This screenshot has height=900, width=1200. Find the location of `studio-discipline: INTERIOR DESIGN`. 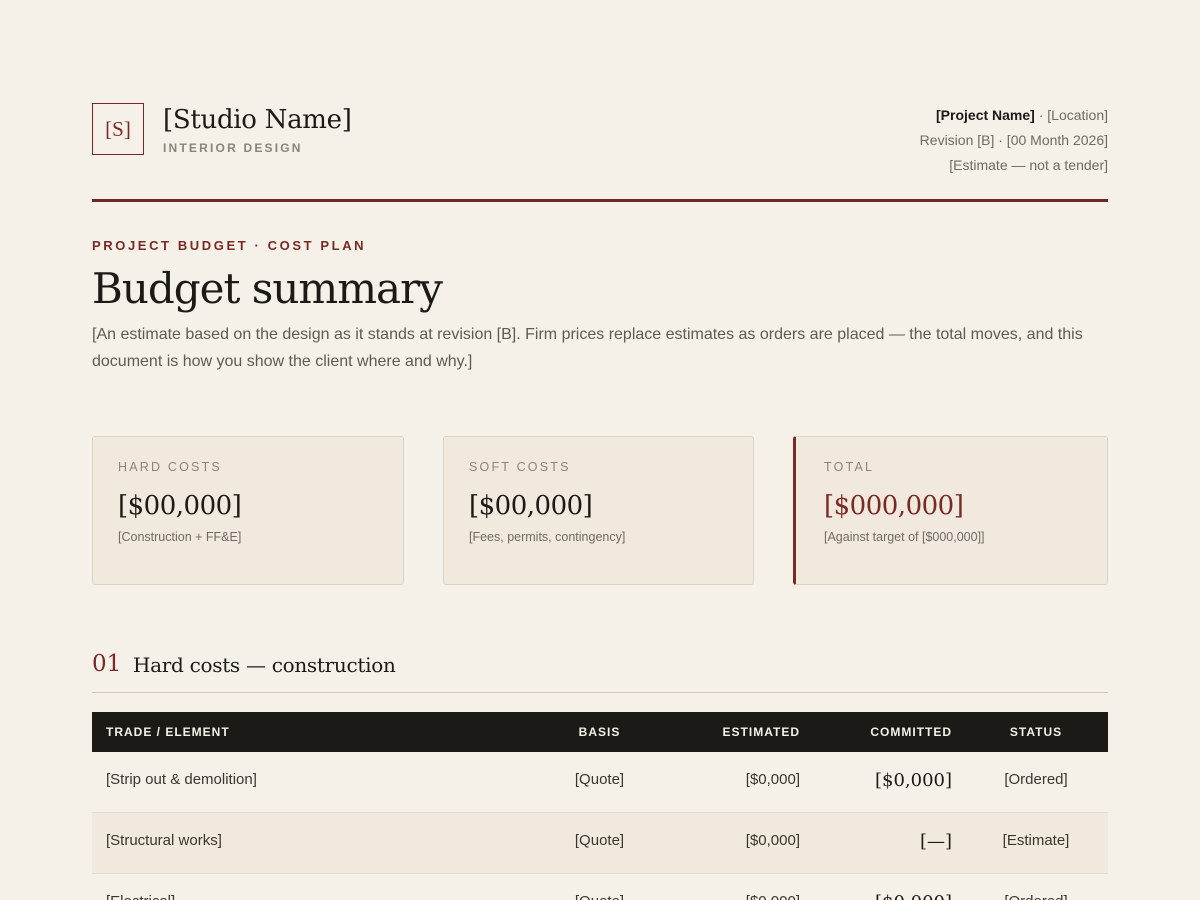

studio-discipline: INTERIOR DESIGN is located at coordinates (233, 148).